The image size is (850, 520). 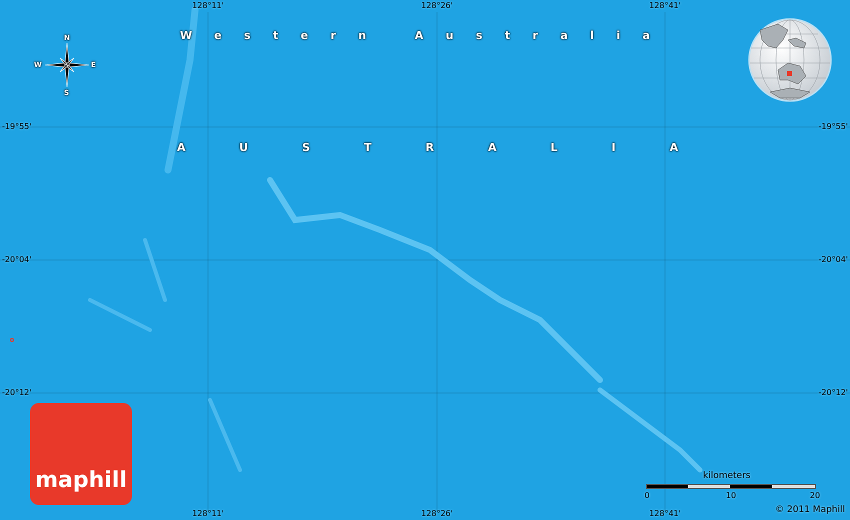 I want to click on country-label: AUSTRALIA, so click(x=454, y=147).